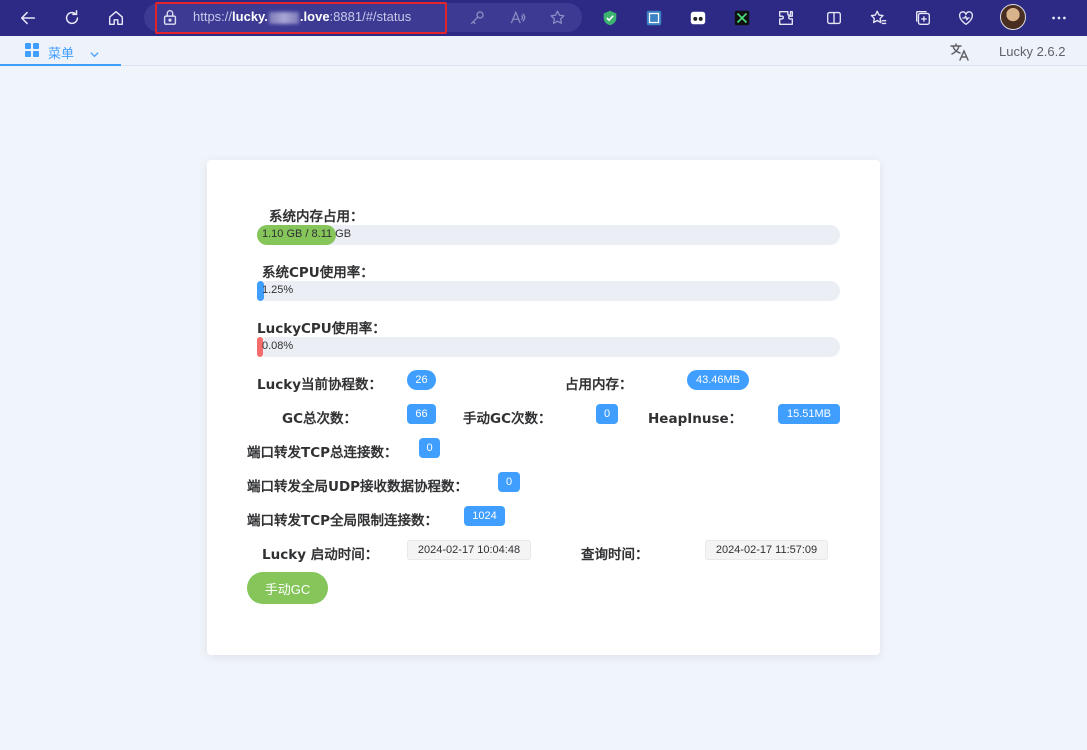 The width and height of the screenshot is (1087, 750). I want to click on manual-gc-count-label: 手动GC次数：, so click(507, 419).